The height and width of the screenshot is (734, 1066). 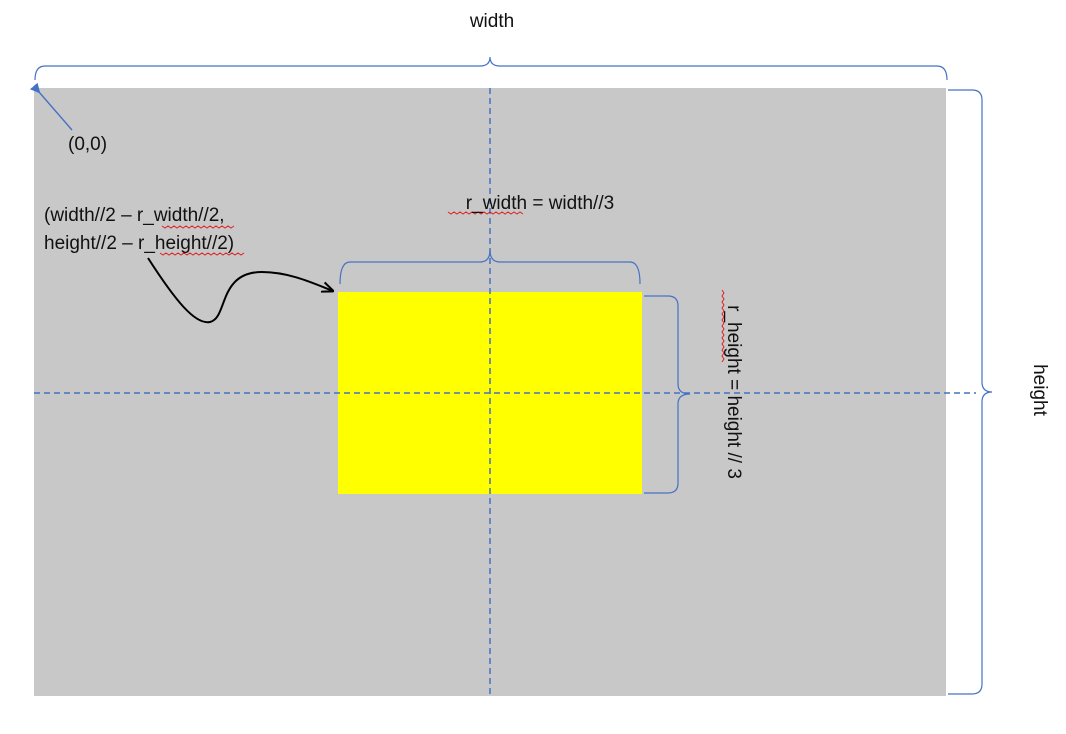 What do you see at coordinates (134, 215) in the screenshot?
I see `corner-formula-line-1: (width//2 – r_width//2,` at bounding box center [134, 215].